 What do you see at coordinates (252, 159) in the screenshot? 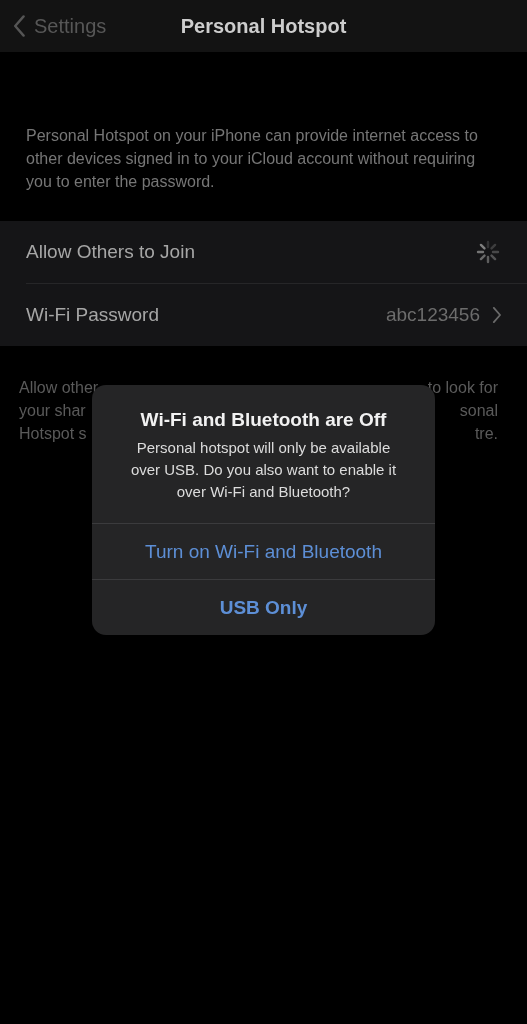
I see `description-text: Personal Hotspot on your iPhone can provide internet access to other devices signed in to your iCloud account without requiring you to enter the password.` at bounding box center [252, 159].